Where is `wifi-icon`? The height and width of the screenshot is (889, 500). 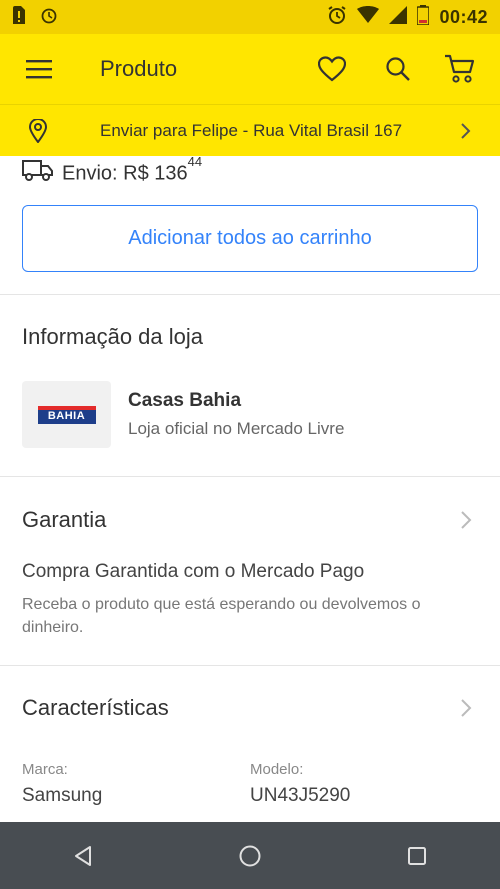
wifi-icon is located at coordinates (368, 17).